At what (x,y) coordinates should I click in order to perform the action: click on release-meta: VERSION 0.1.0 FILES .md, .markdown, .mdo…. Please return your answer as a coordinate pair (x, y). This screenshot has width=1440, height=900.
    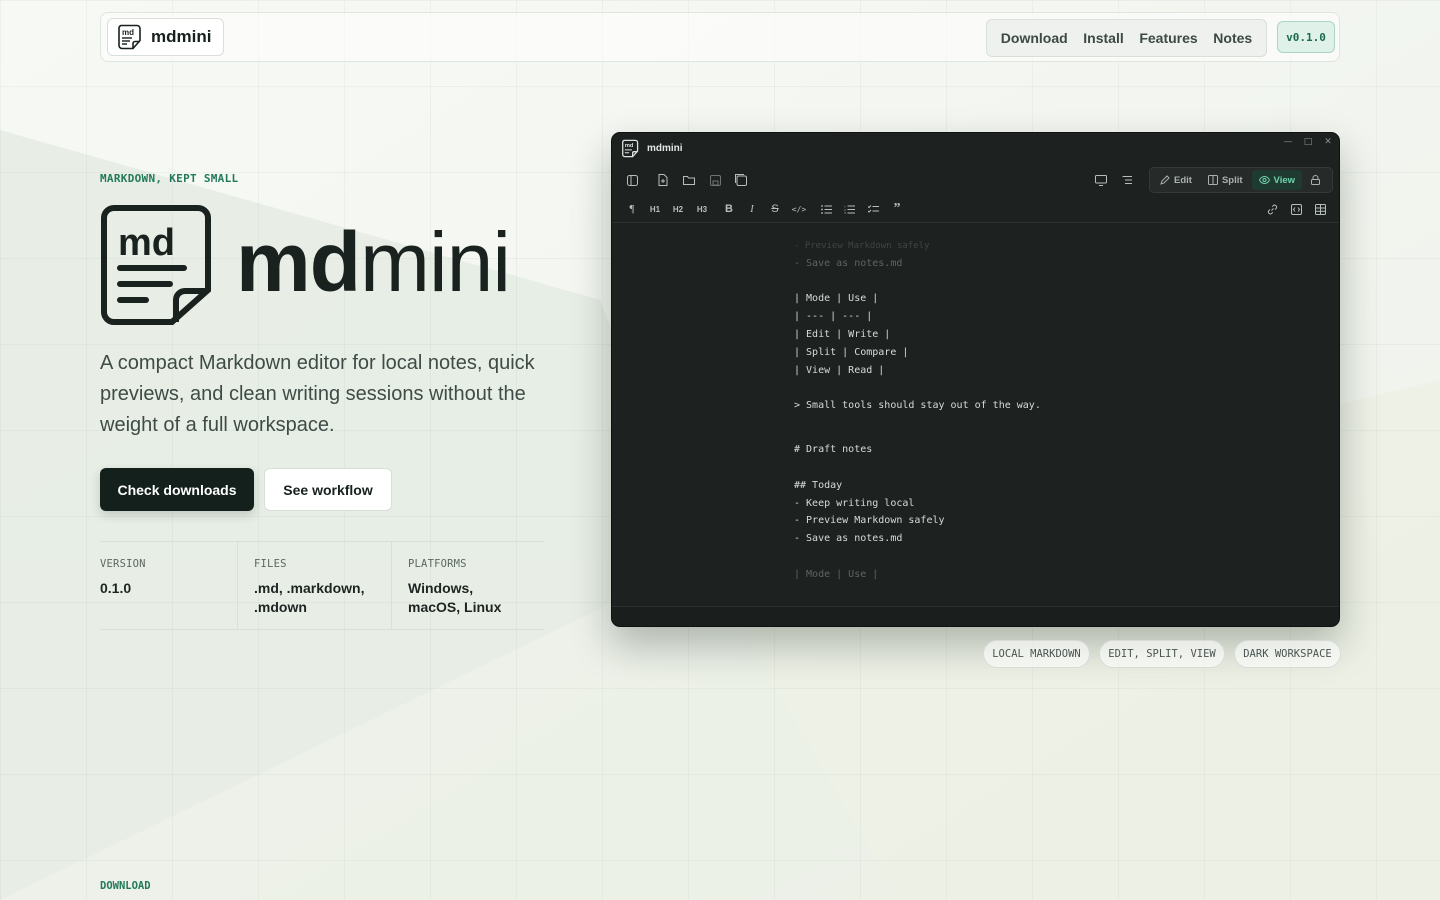
    Looking at the image, I should click on (322, 585).